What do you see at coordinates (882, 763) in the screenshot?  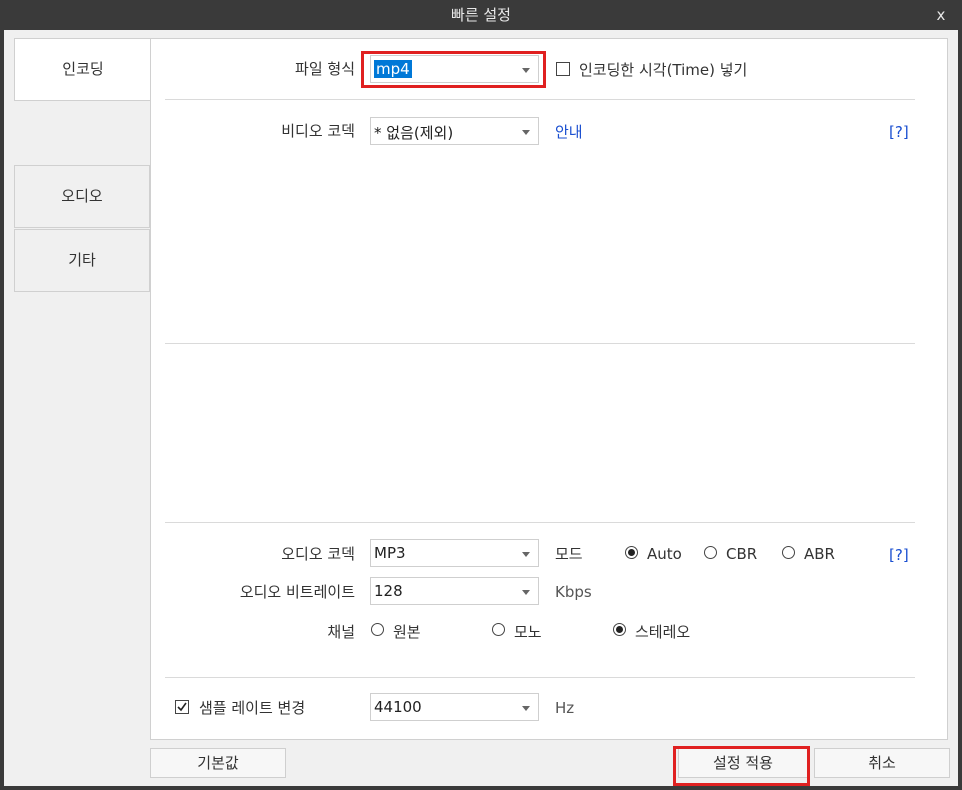 I see `cancel-button: 취소` at bounding box center [882, 763].